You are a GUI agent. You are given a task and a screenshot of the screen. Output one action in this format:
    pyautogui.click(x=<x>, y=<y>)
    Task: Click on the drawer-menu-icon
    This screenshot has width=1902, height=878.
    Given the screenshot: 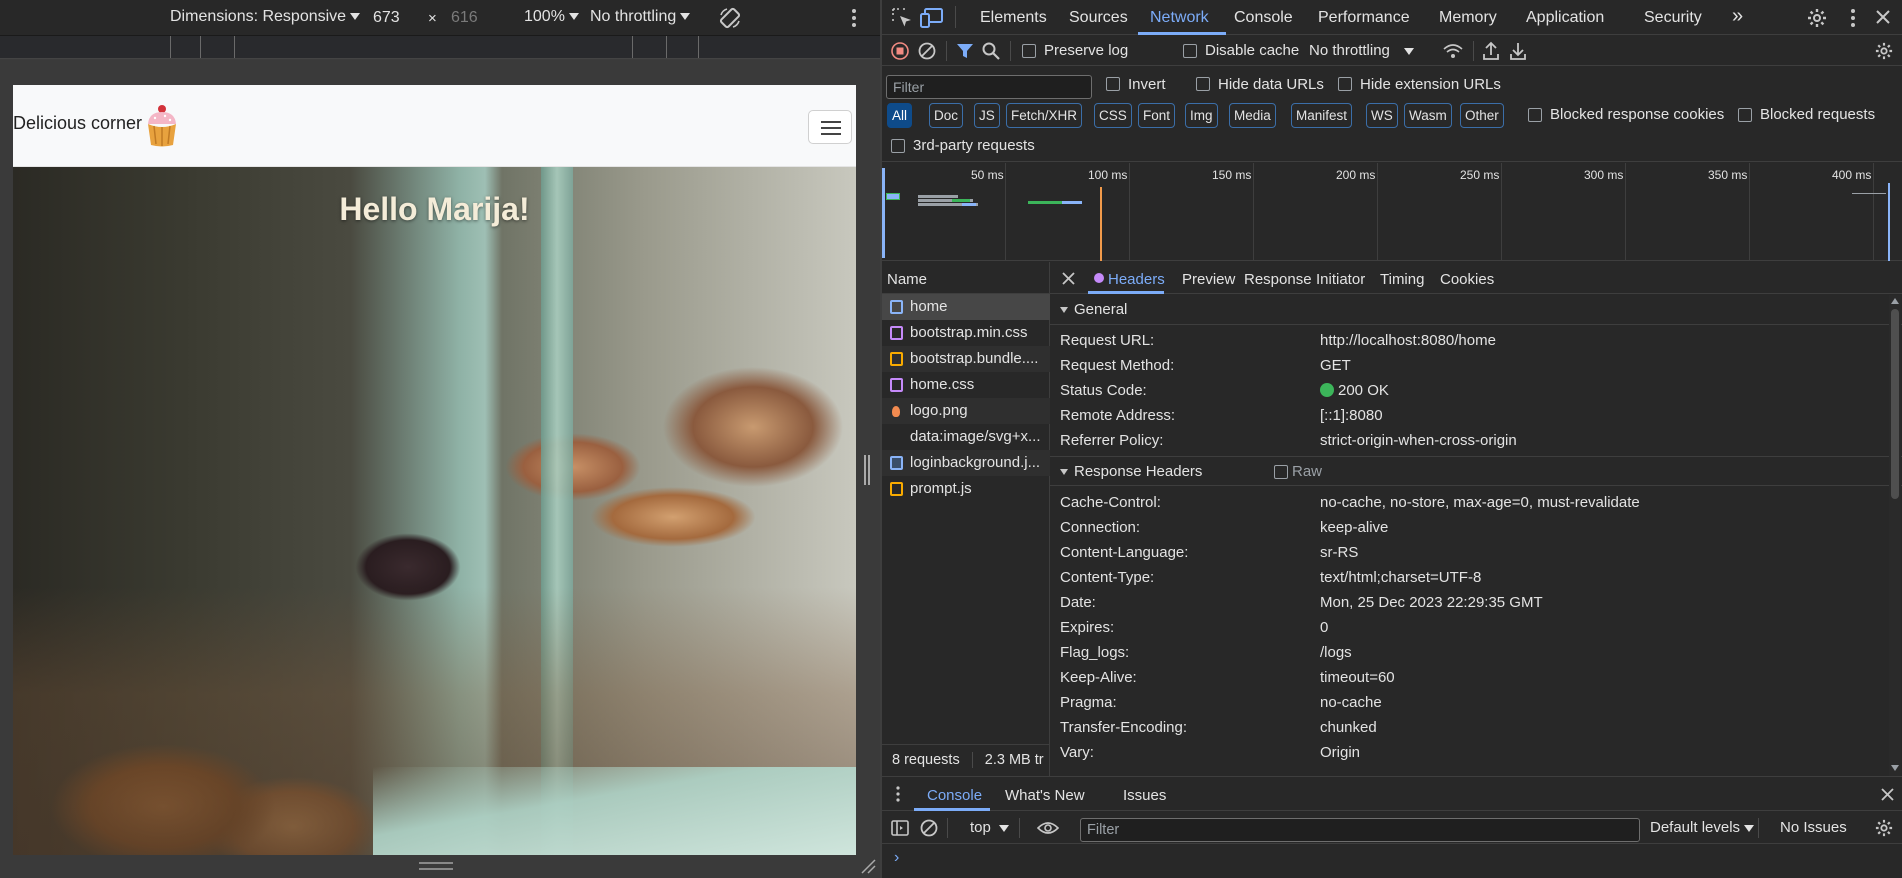 What is the action you would take?
    pyautogui.click(x=898, y=794)
    